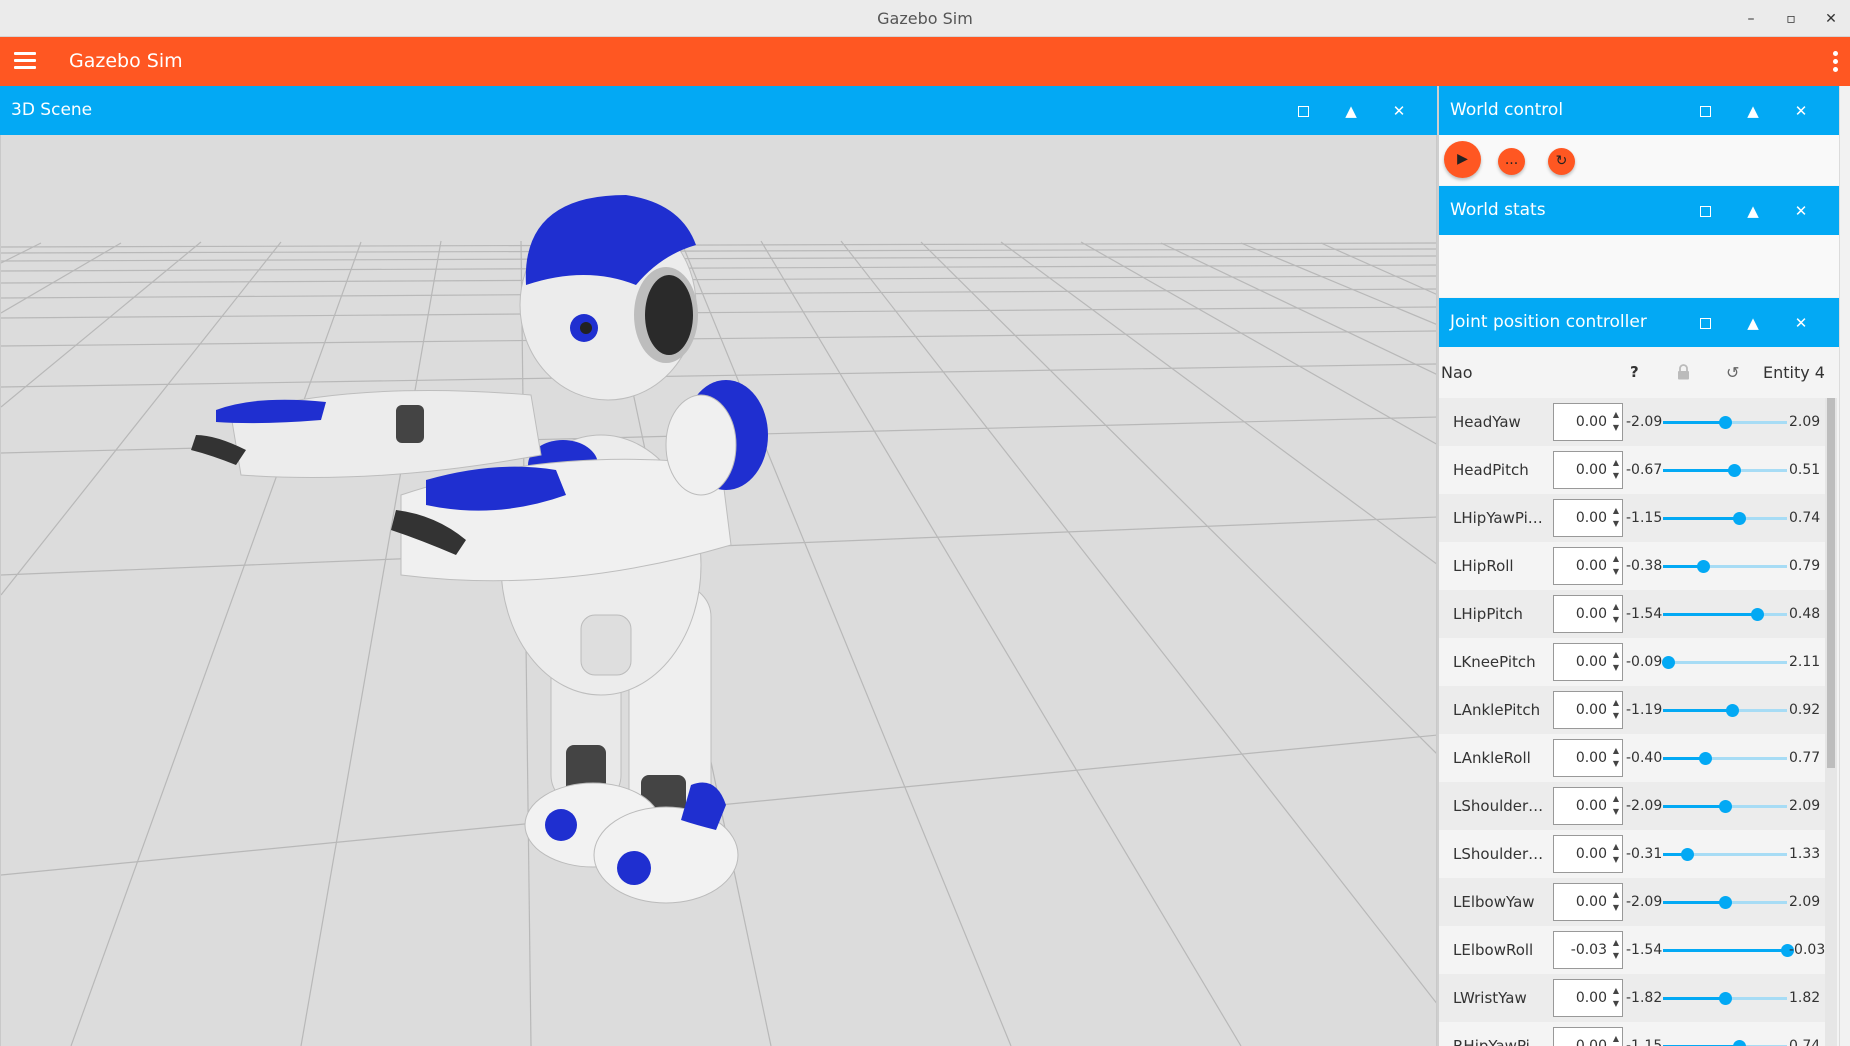  I want to click on minimize-window-button: –, so click(1751, 19).